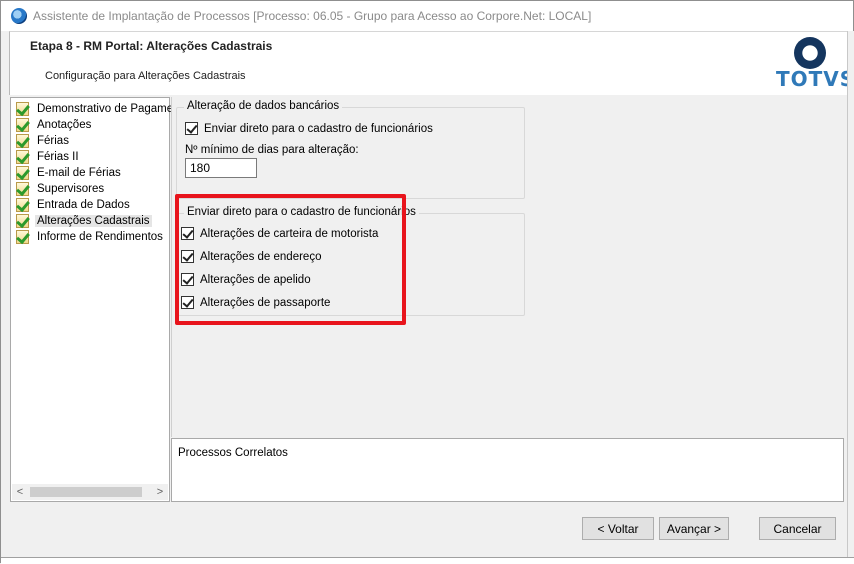 Image resolution: width=854 pixels, height=564 pixels. Describe the element at coordinates (272, 150) in the screenshot. I see `min-days-label: Nº mínimo de dias para alteração:` at that location.